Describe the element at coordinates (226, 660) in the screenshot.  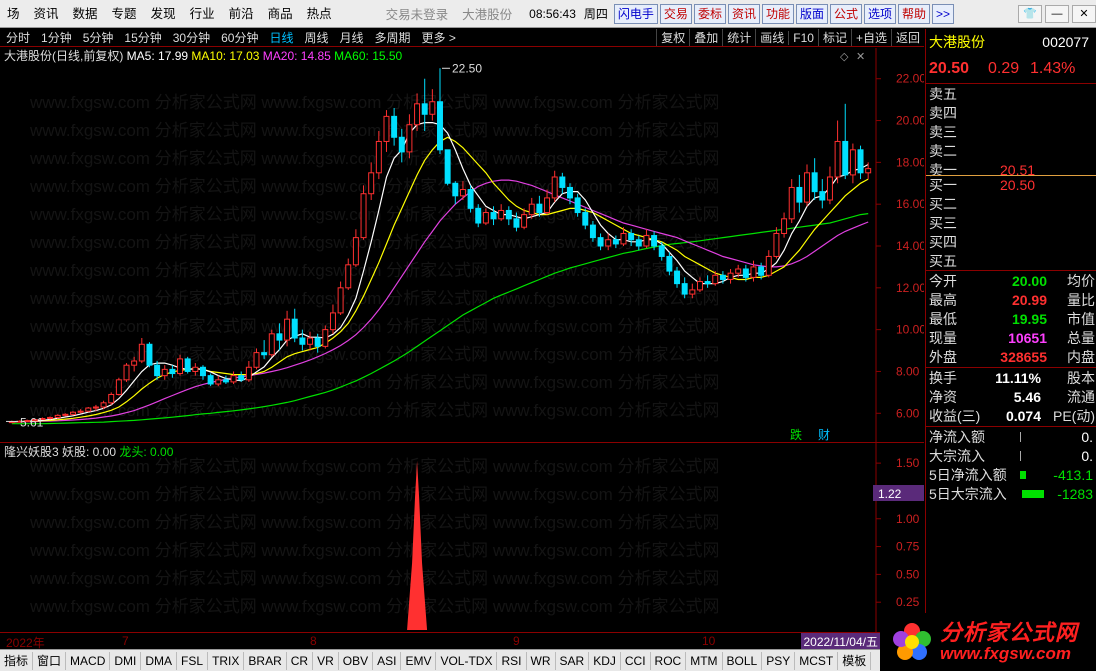
I see `indicator-tab-6: TRIX` at that location.